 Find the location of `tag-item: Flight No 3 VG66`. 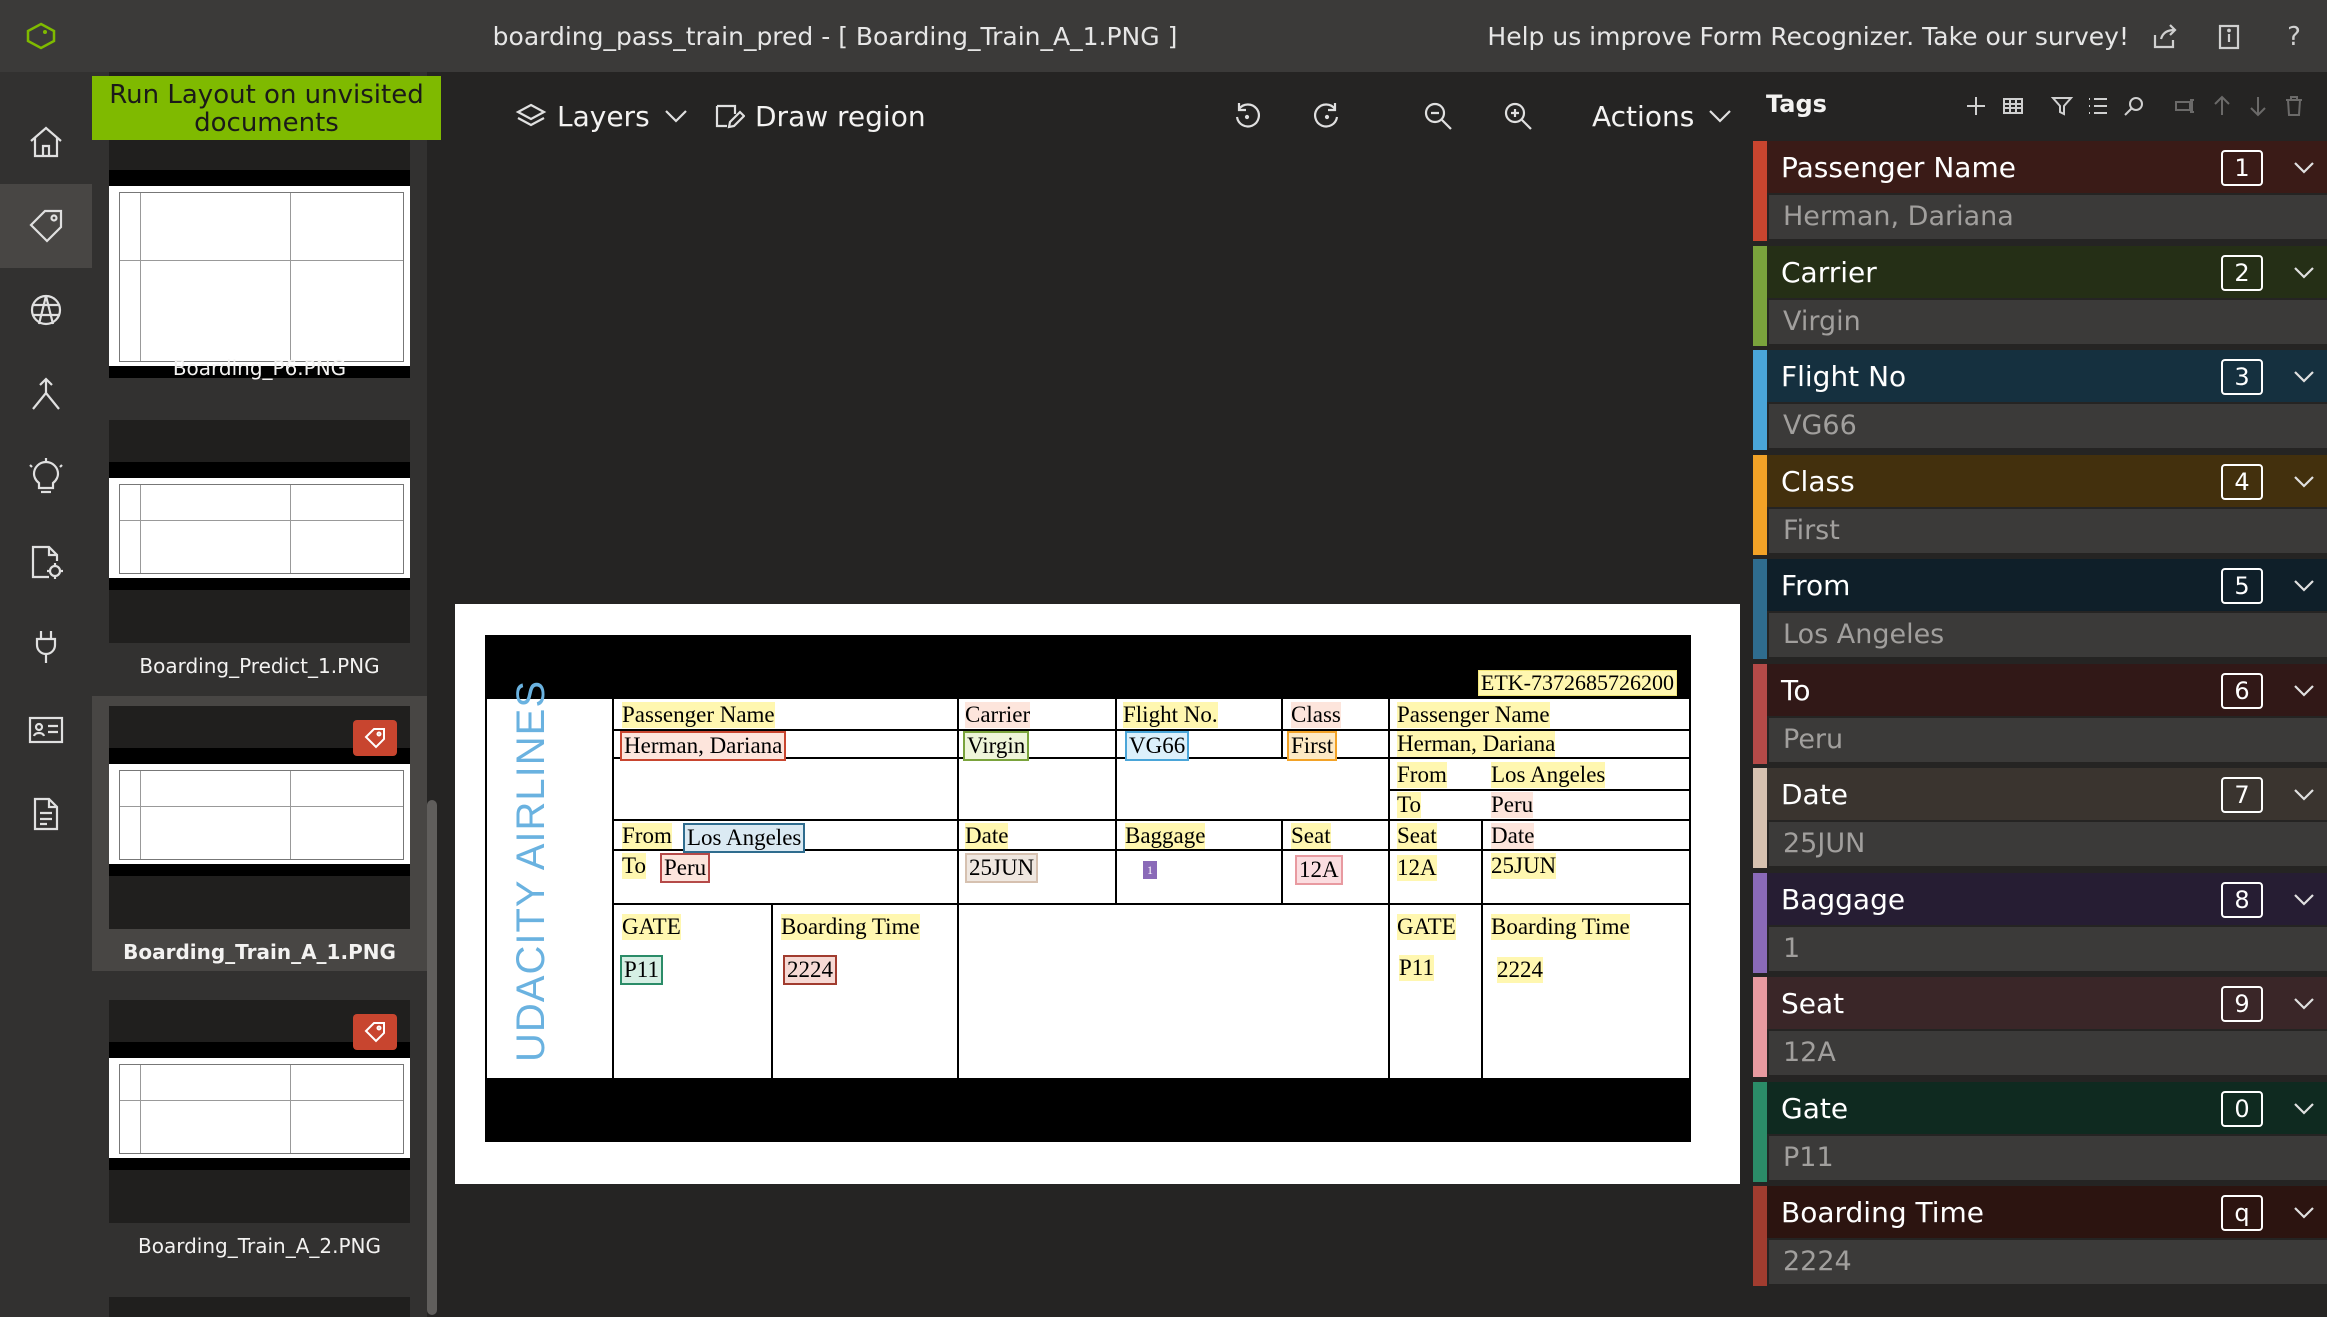

tag-item: Flight No 3 VG66 is located at coordinates (2040, 402).